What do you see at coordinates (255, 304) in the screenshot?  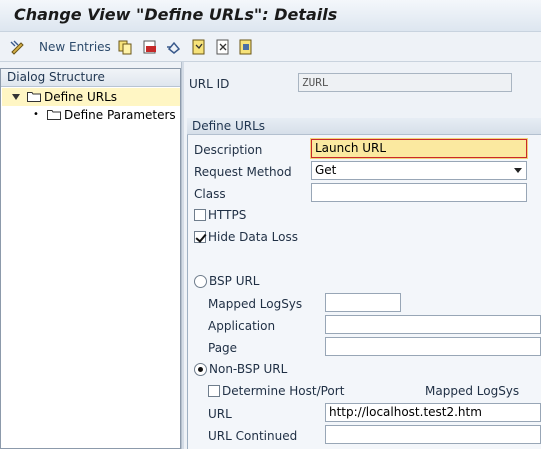 I see `bsp-mapped-logsys-label: Mapped LogSys` at bounding box center [255, 304].